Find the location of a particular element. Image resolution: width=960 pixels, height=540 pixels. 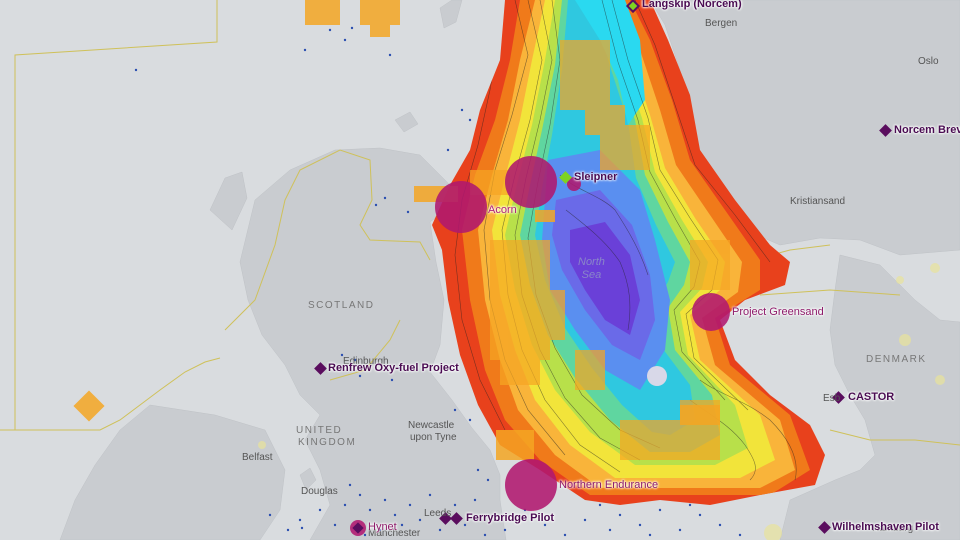

project-renfrew: Renfrew Oxy-fuel Project is located at coordinates (393, 368).